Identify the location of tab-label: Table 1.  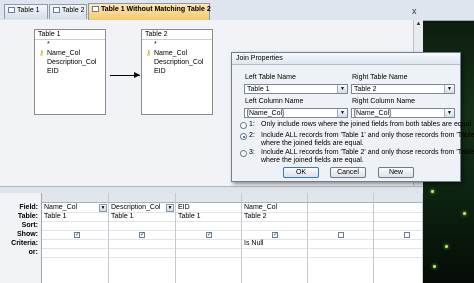
(28, 10).